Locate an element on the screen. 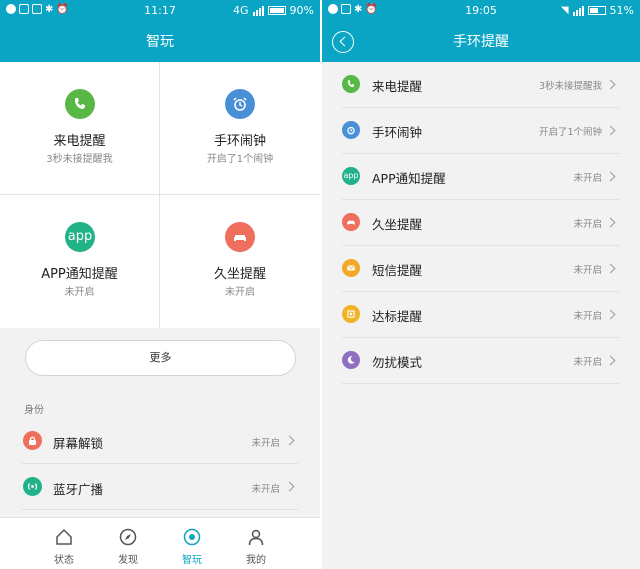  list-item-screen-unlock: 屏幕解锁 未开启 is located at coordinates (160, 441).